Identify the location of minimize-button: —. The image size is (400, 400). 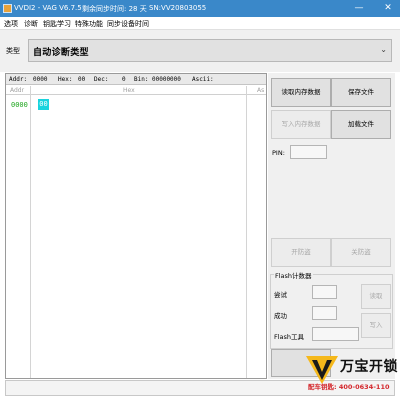
(359, 8).